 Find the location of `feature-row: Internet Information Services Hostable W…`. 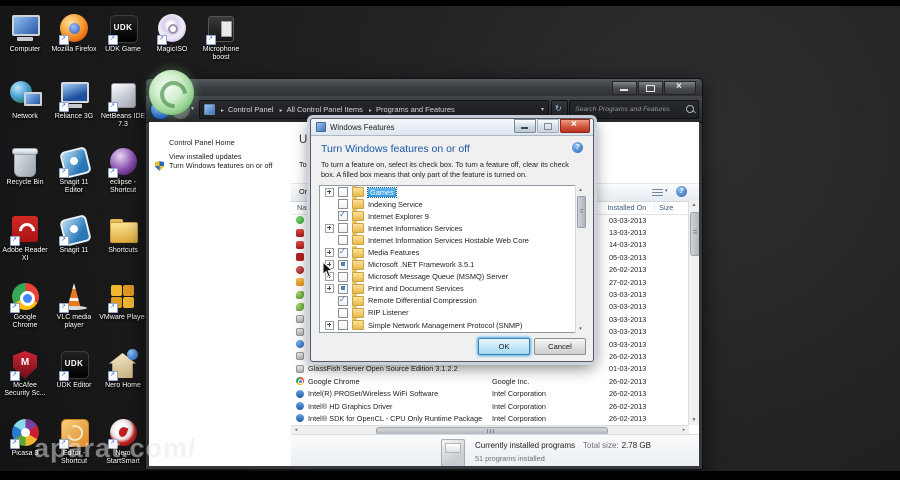

feature-row: Internet Information Services Hostable W… is located at coordinates (452, 239).